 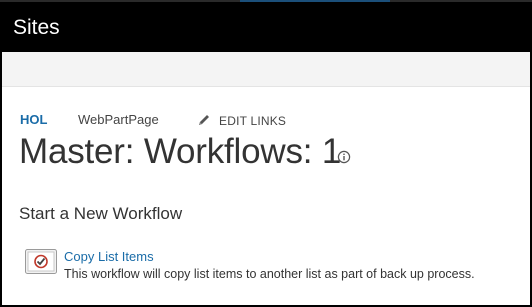 What do you see at coordinates (253, 121) in the screenshot?
I see `edit-links-label: EDIT LINKS` at bounding box center [253, 121].